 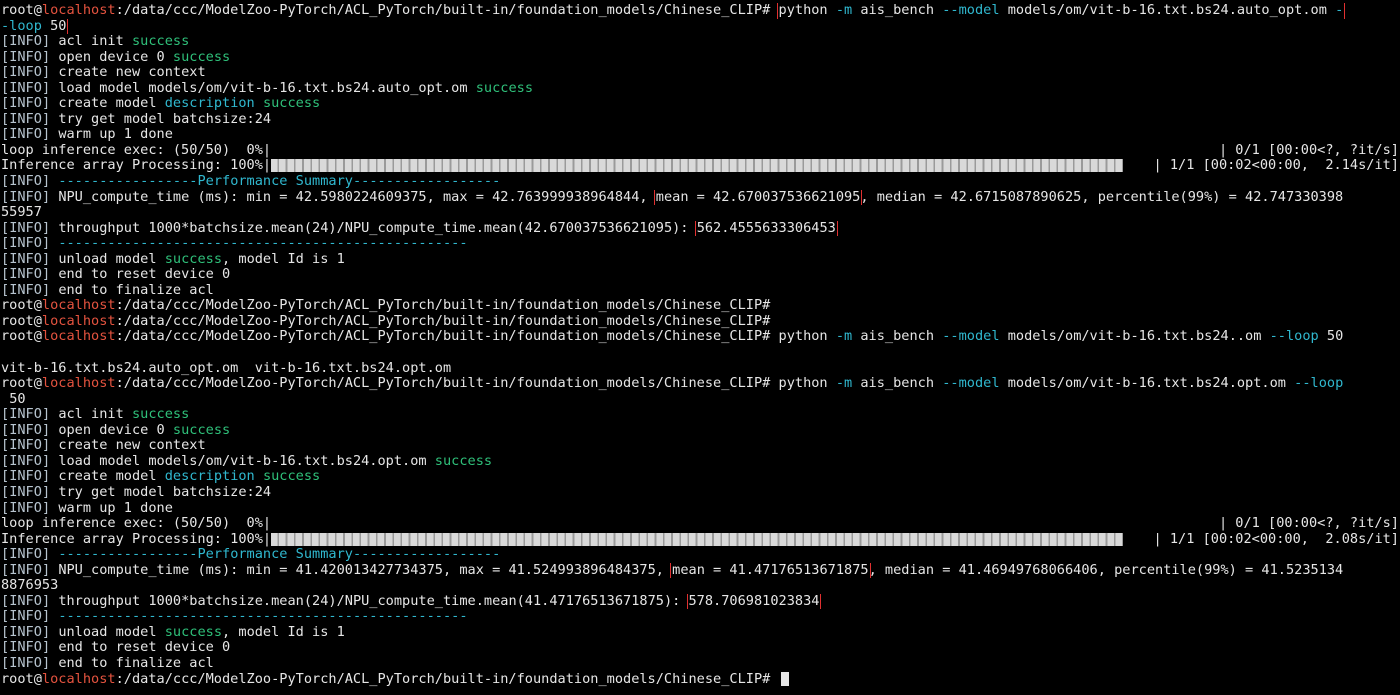 What do you see at coordinates (78, 10) in the screenshot?
I see `prompt-host: localhost` at bounding box center [78, 10].